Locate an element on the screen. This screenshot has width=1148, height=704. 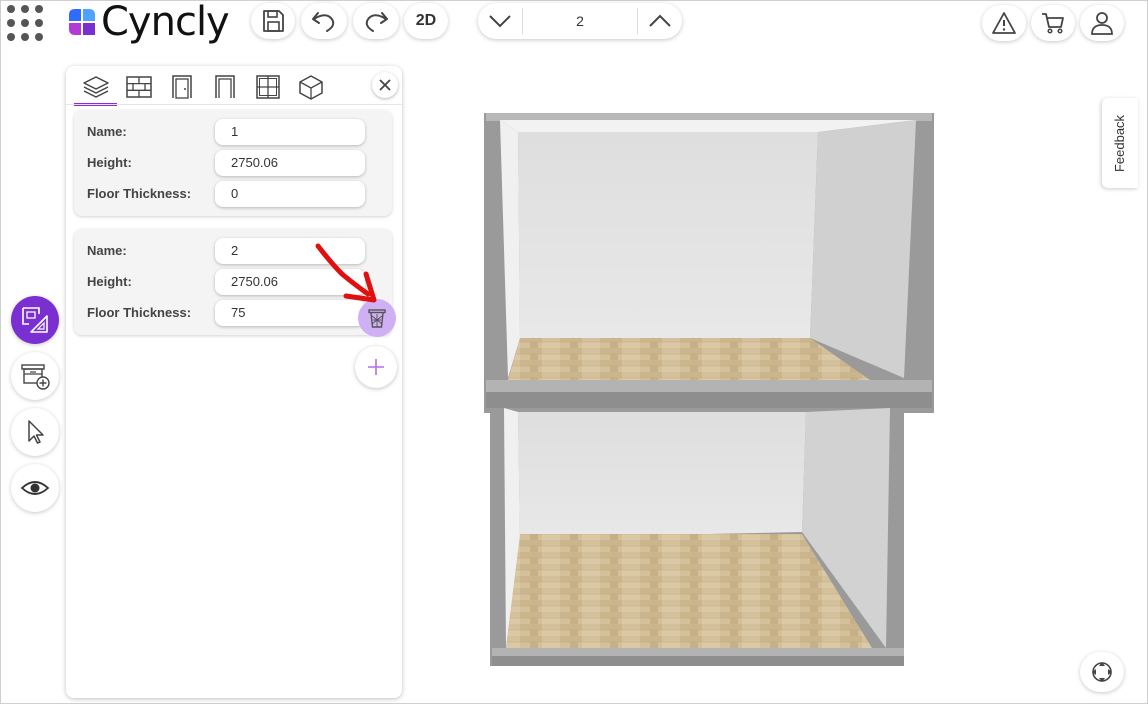
save-icon is located at coordinates (273, 21).